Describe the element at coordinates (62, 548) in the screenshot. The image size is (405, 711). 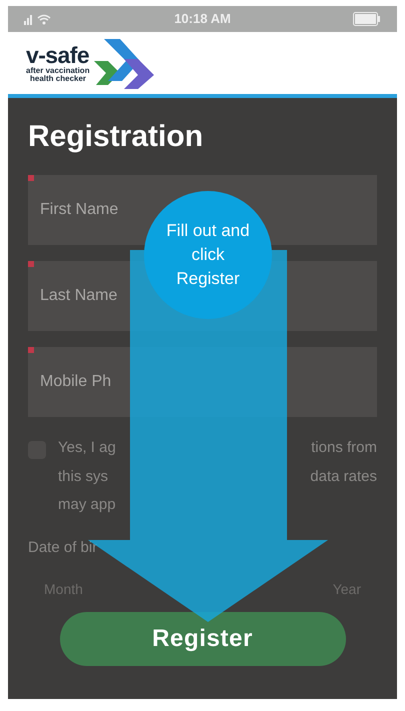
I see `date-of-birth-label: Date of bir` at that location.